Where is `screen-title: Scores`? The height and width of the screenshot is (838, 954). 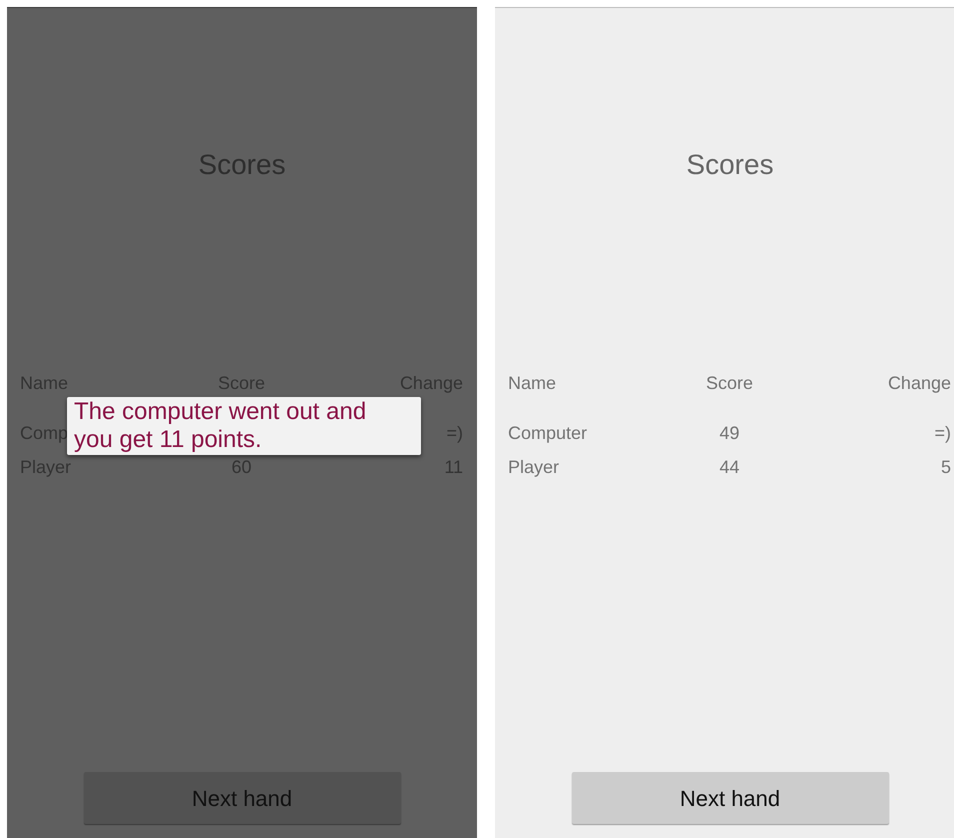 screen-title: Scores is located at coordinates (730, 164).